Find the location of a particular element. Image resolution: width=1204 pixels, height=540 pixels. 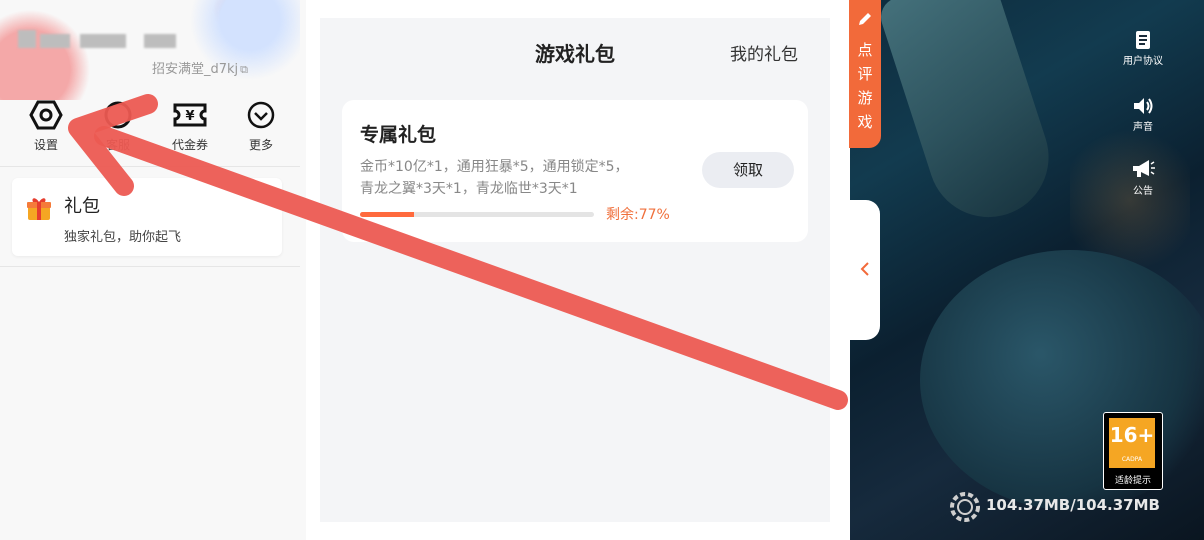

progress-fill is located at coordinates (387, 214).